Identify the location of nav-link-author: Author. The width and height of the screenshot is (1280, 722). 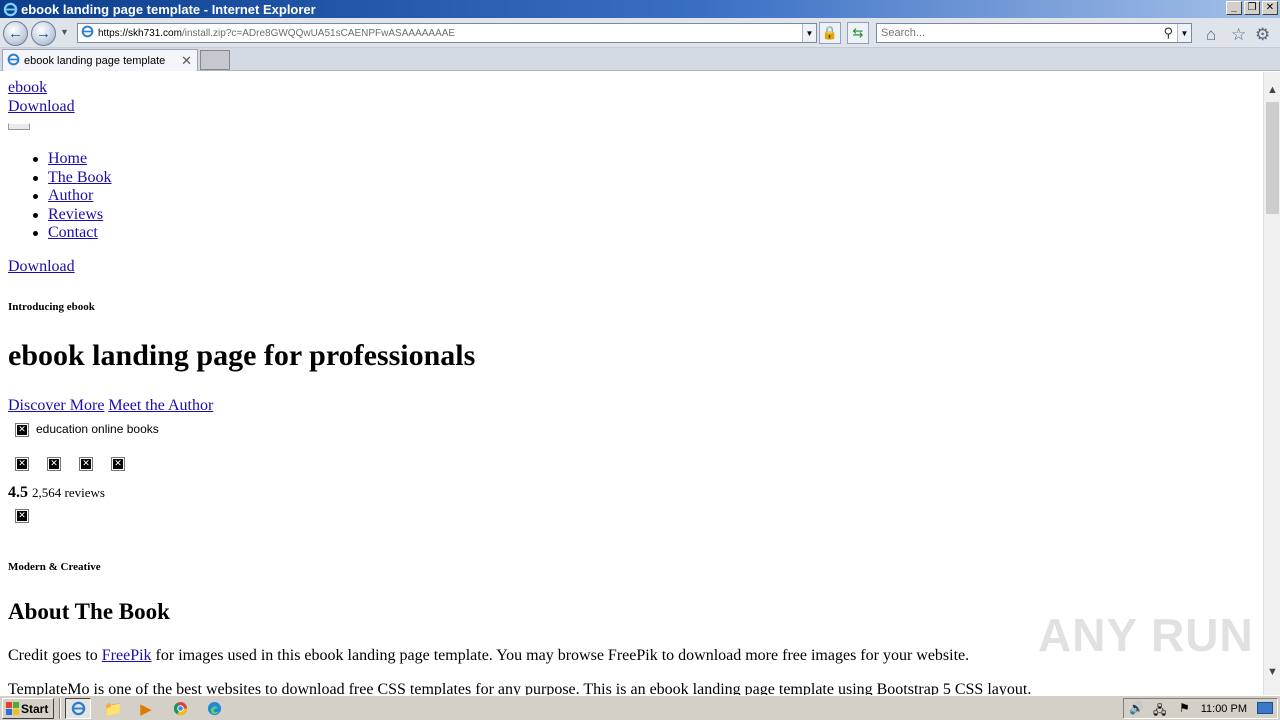
(70, 195).